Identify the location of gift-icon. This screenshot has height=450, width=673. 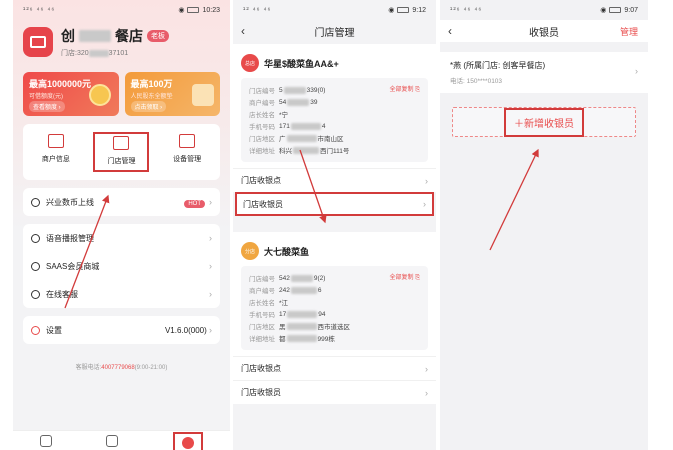
(203, 95).